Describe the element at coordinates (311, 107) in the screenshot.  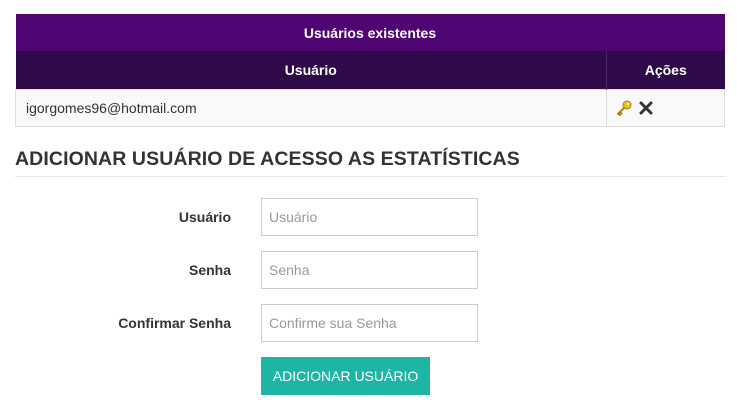
I see `user-email-cell: igorgomes96@hotmail.com` at that location.